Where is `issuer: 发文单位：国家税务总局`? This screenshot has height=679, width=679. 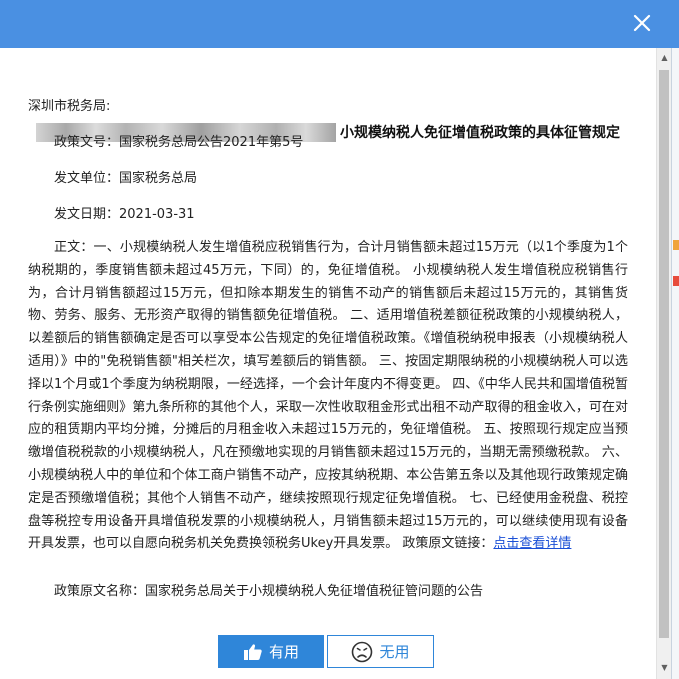 issuer: 发文单位：国家税务总局 is located at coordinates (126, 178).